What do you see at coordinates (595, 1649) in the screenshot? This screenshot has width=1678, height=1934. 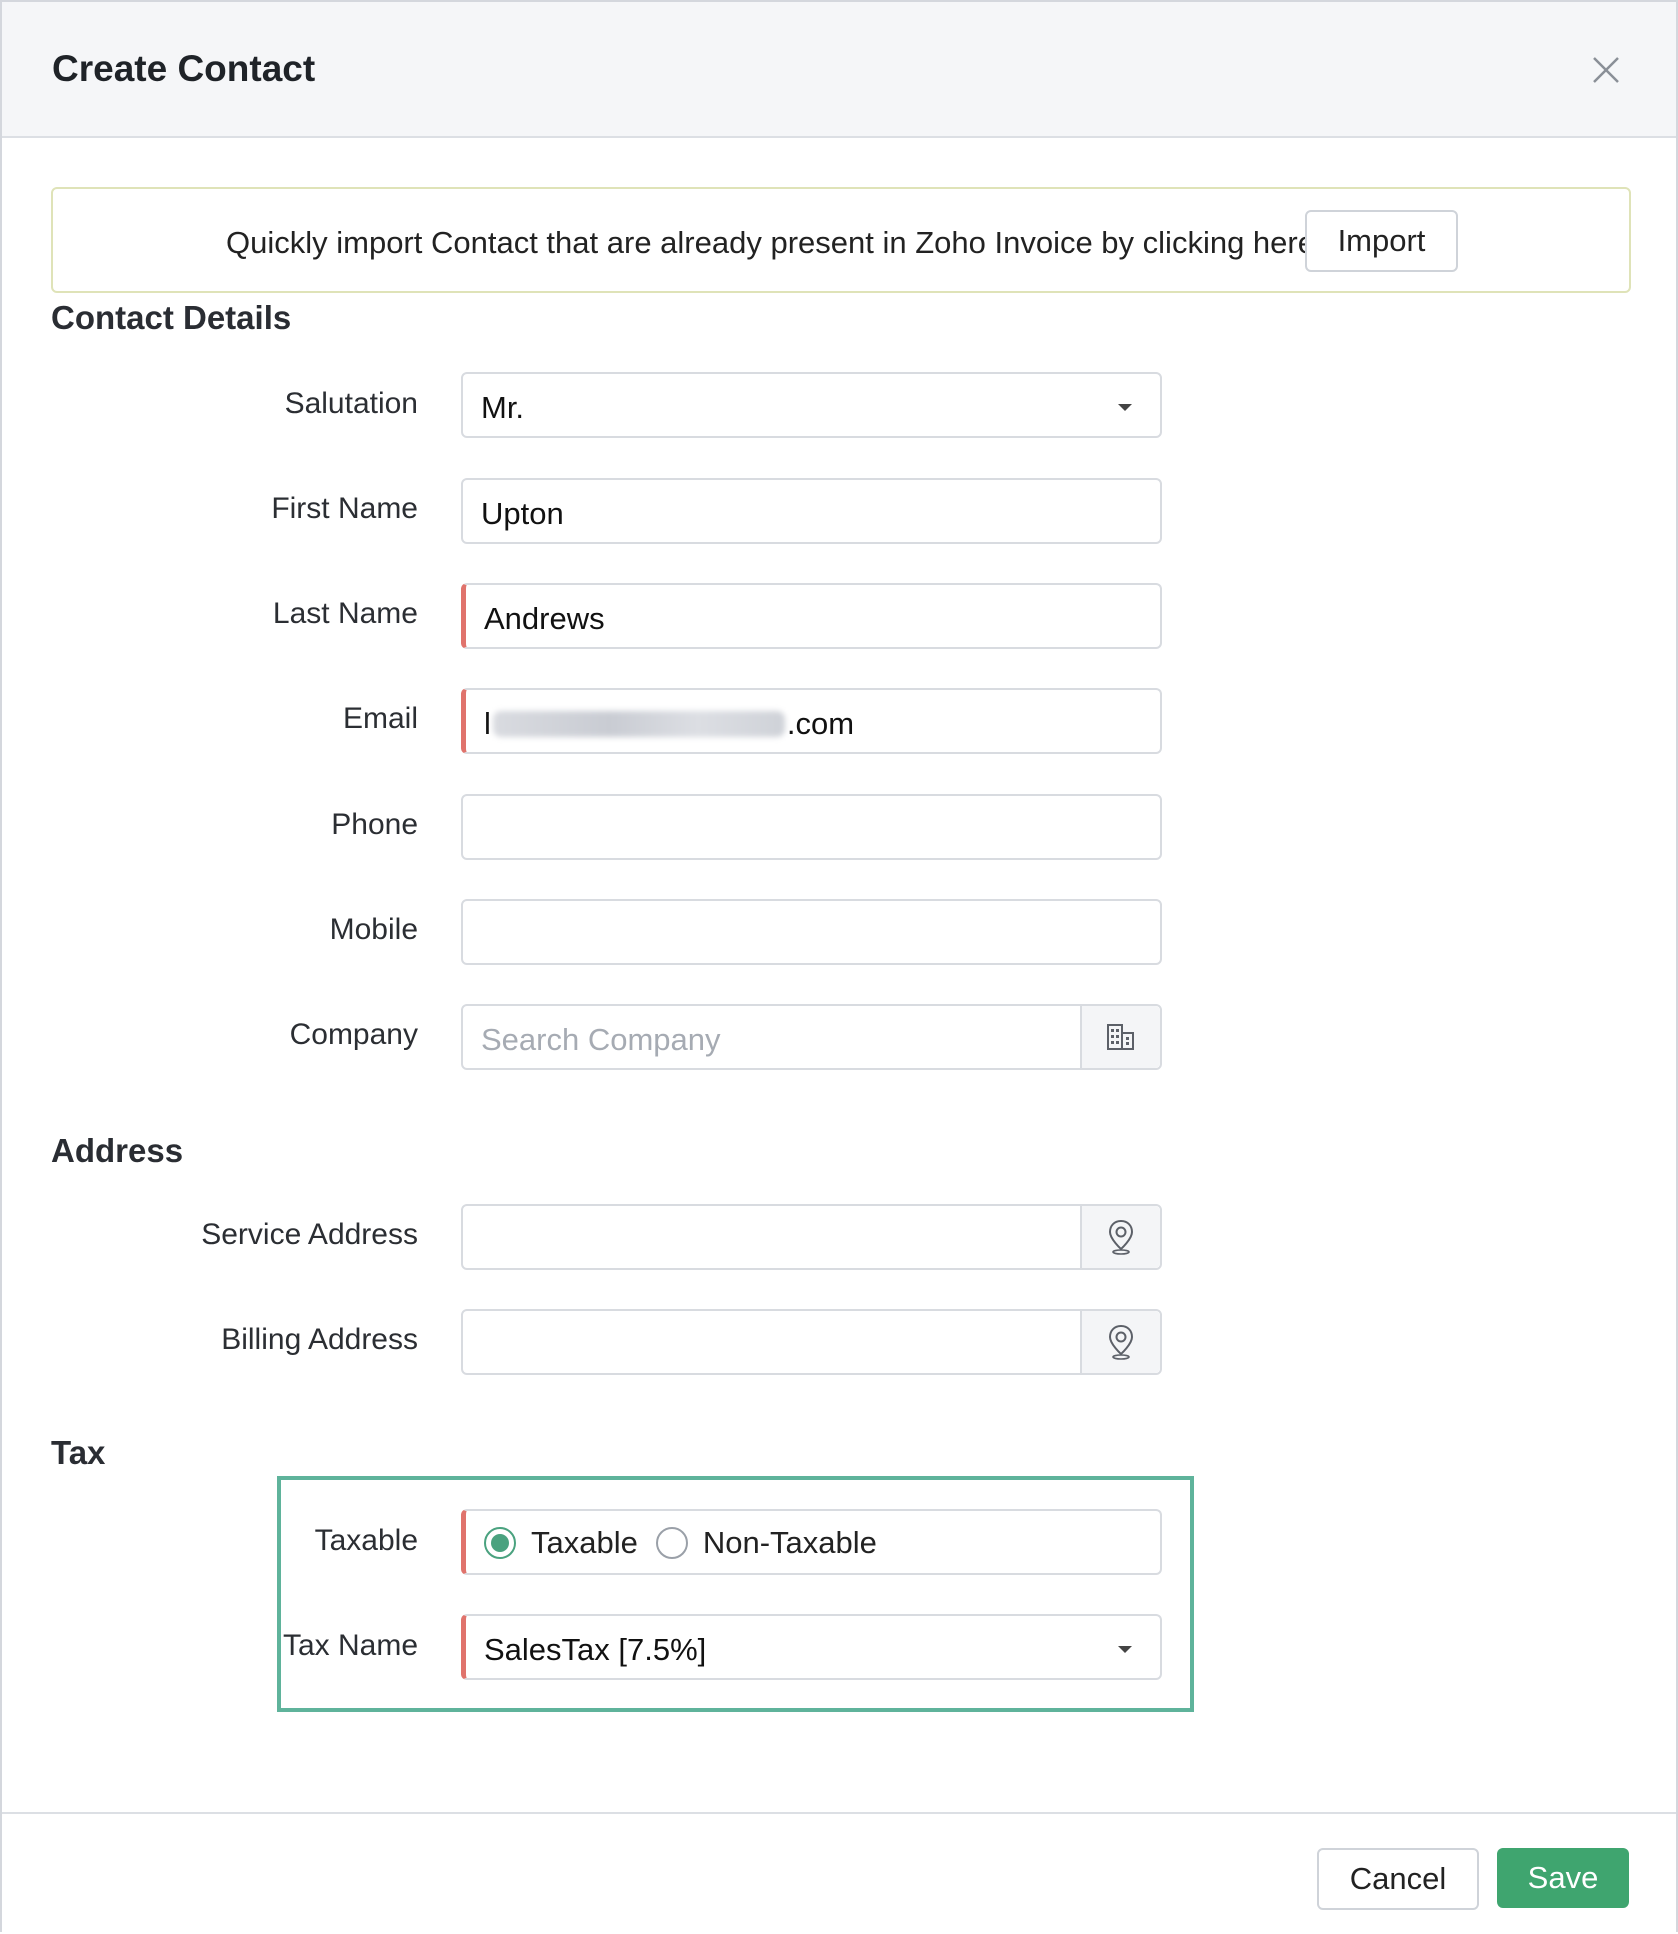 I see `tax-name-value: SalesTax [7.5%]` at bounding box center [595, 1649].